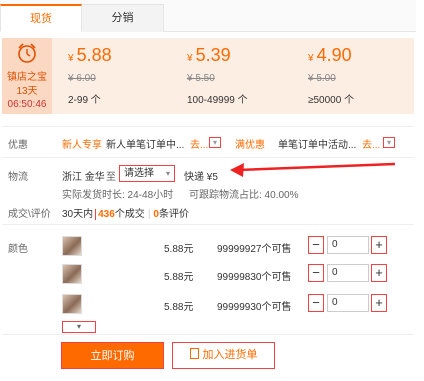 Image resolution: width=424 pixels, height=381 pixels. What do you see at coordinates (18, 177) in the screenshot?
I see `logistics-label: 物流` at bounding box center [18, 177].